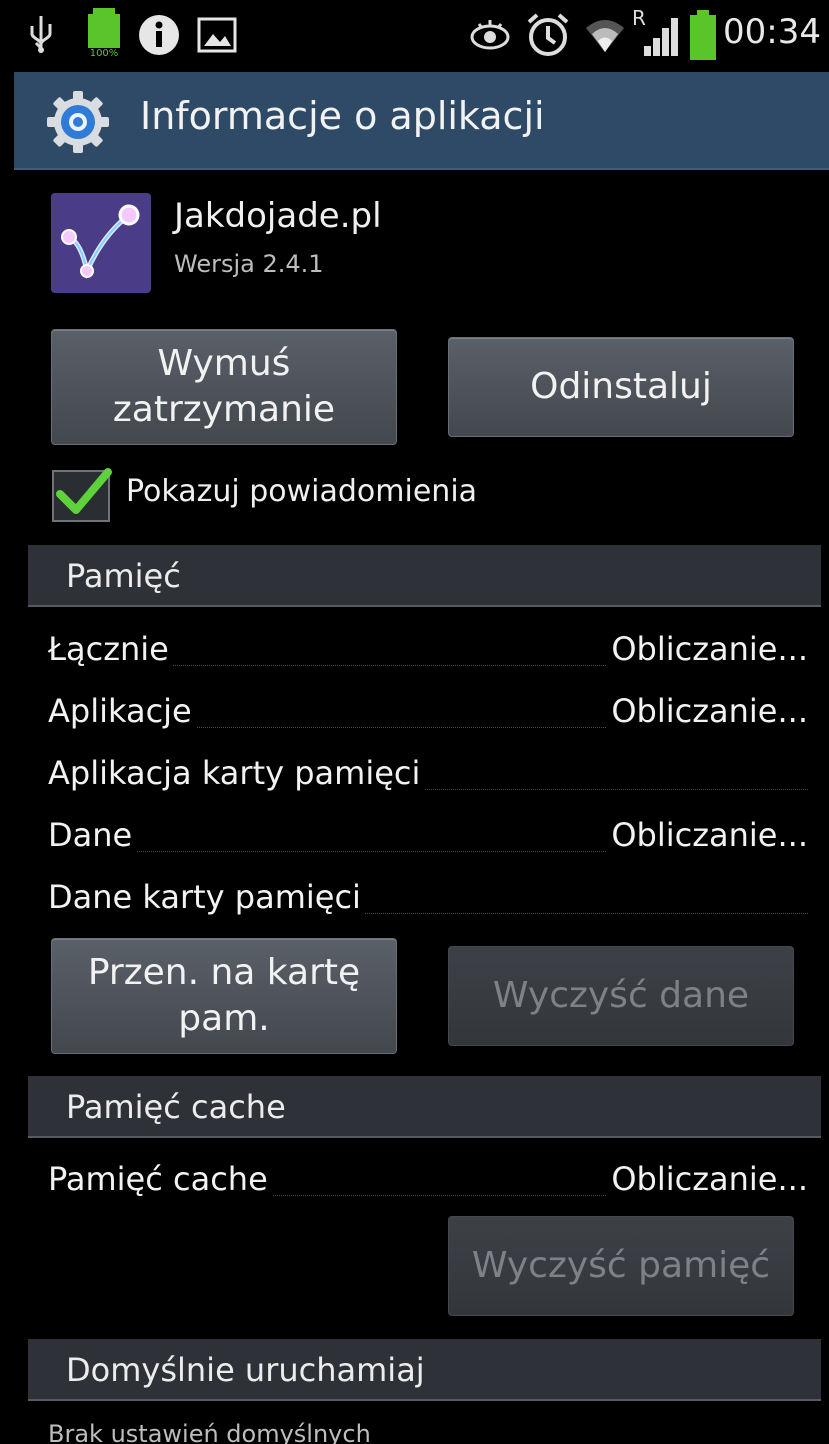 This screenshot has width=829, height=1444. I want to click on row-label: Łącznie, so click(110, 649).